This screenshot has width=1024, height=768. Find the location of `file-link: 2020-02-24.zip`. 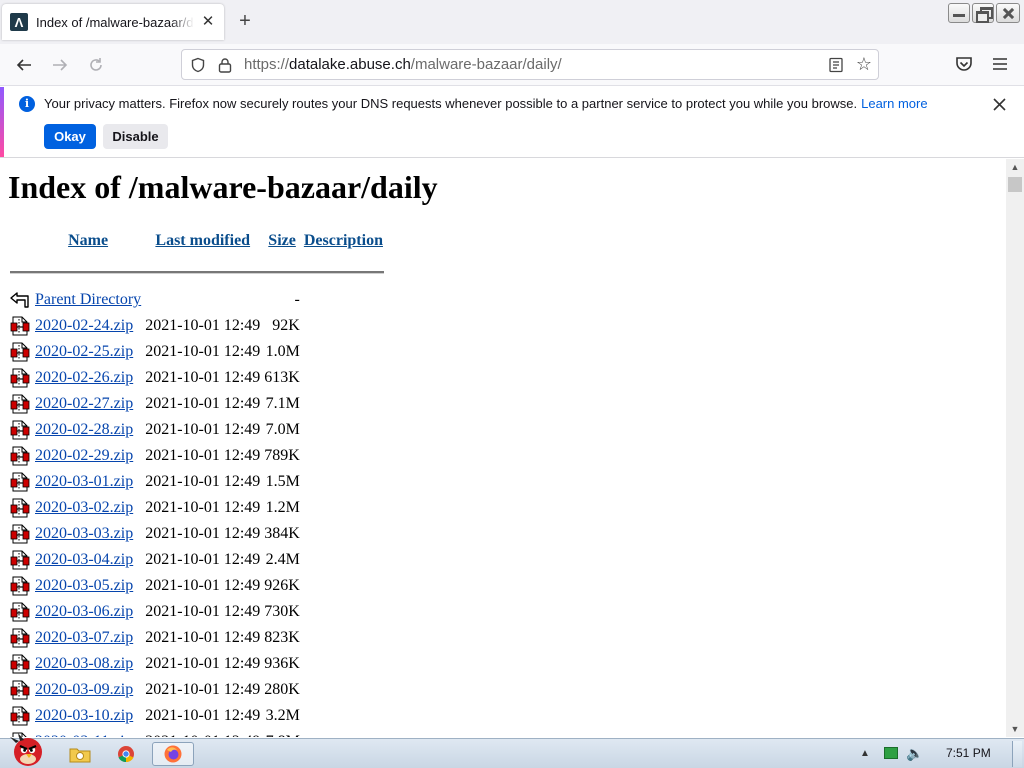

file-link: 2020-02-24.zip is located at coordinates (84, 325).